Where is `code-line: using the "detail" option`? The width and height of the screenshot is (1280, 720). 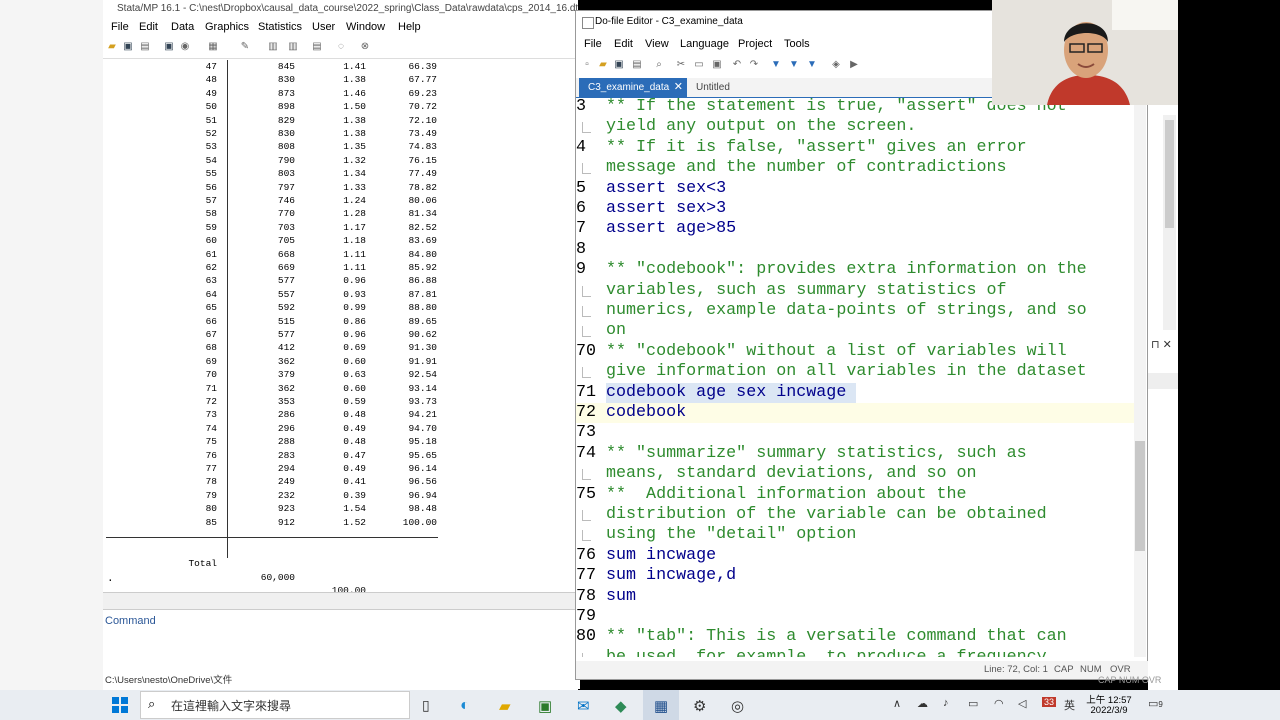
code-line: using the "detail" option is located at coordinates (856, 535).